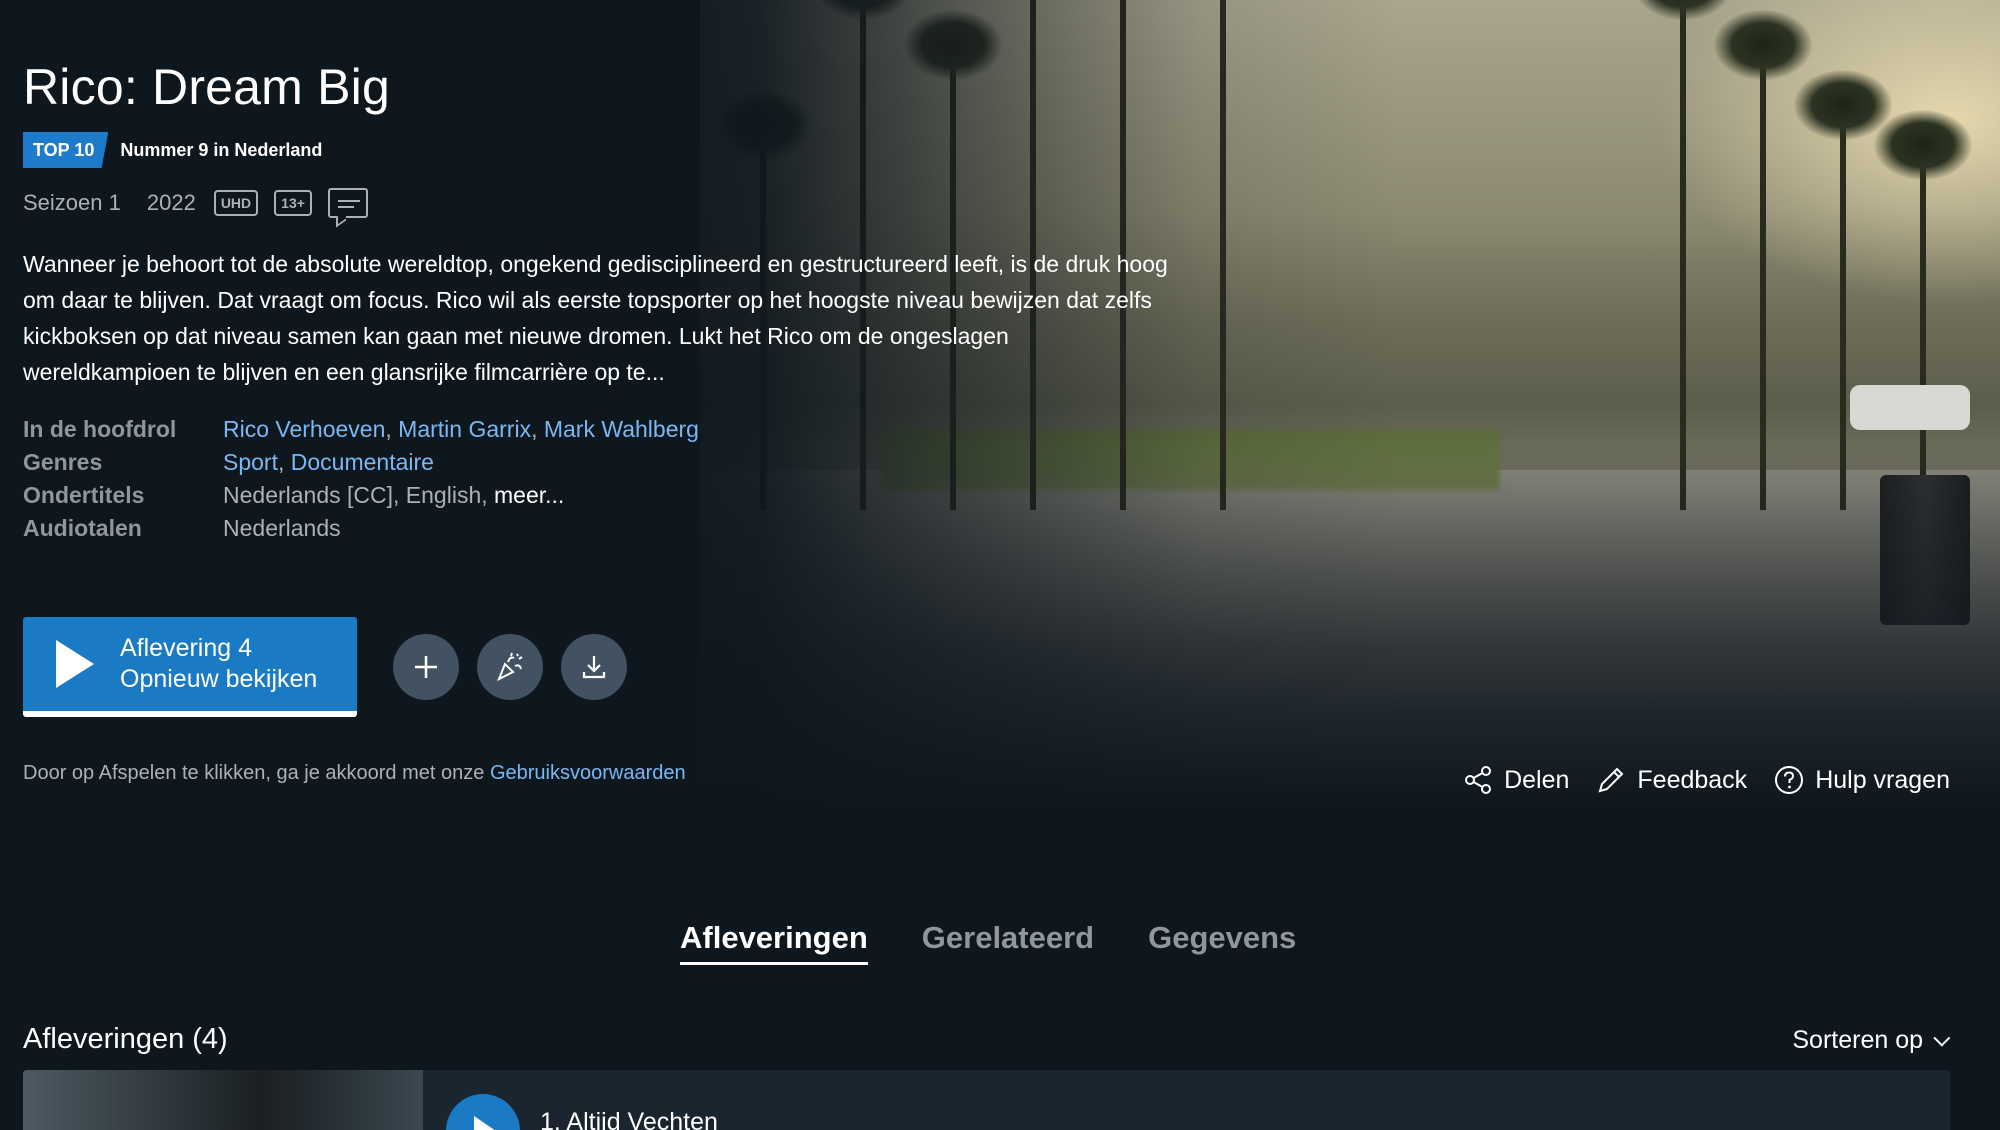 The height and width of the screenshot is (1130, 2000). Describe the element at coordinates (621, 429) in the screenshot. I see `cast-link: Mark Wahlberg` at that location.